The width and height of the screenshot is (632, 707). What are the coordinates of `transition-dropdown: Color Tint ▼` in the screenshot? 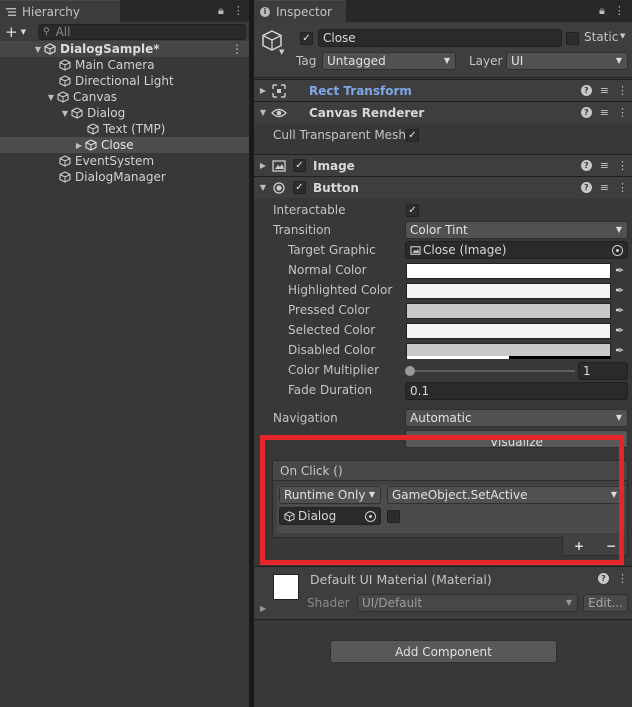 It's located at (516, 230).